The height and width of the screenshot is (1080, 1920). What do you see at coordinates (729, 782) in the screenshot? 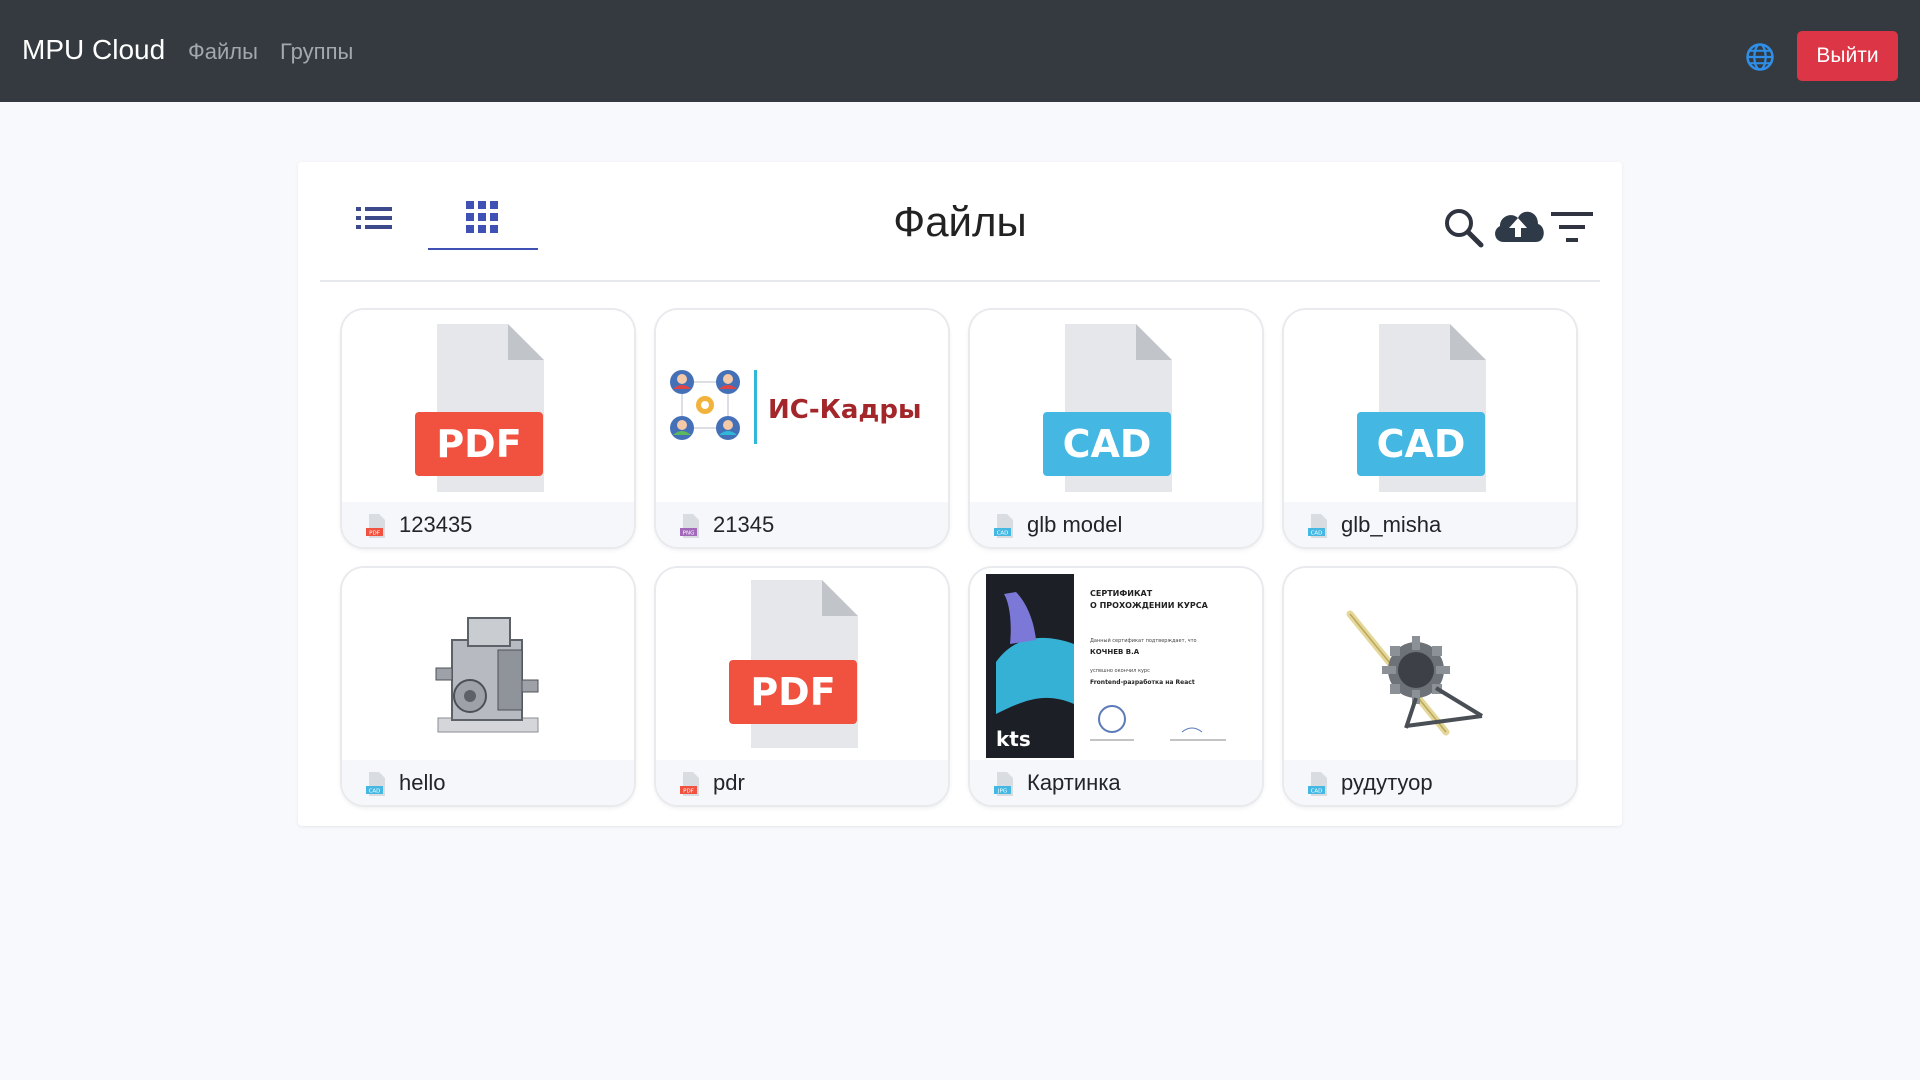
I see `file-name: pdr` at bounding box center [729, 782].